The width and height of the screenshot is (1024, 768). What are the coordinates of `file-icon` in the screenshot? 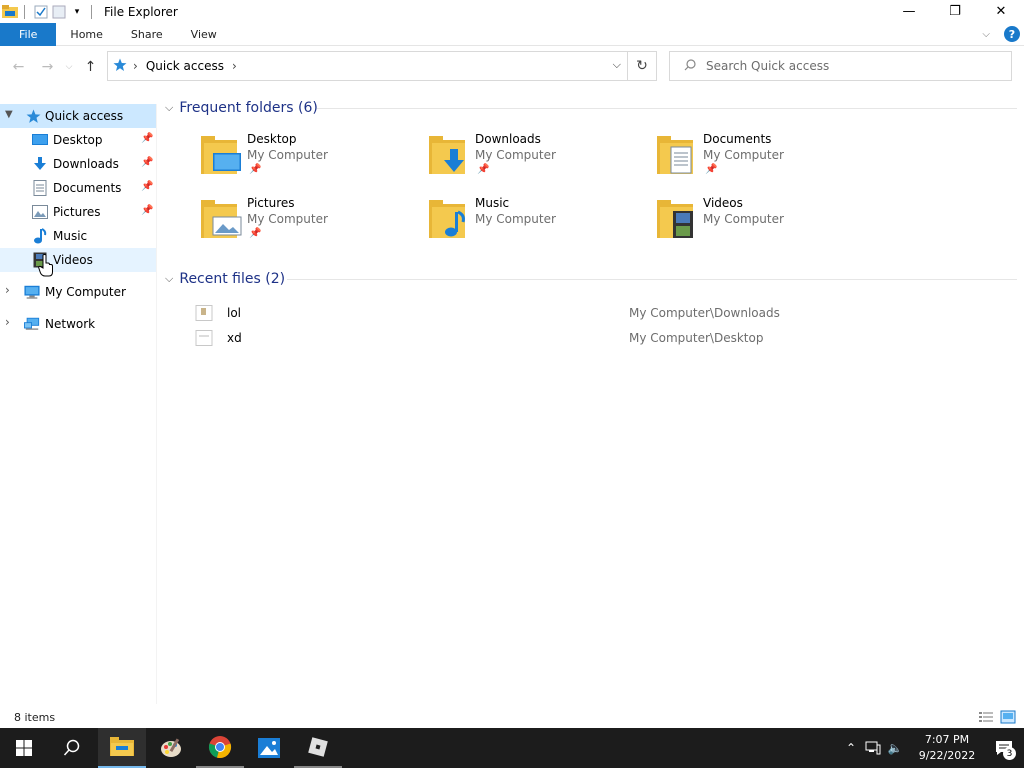 It's located at (204, 313).